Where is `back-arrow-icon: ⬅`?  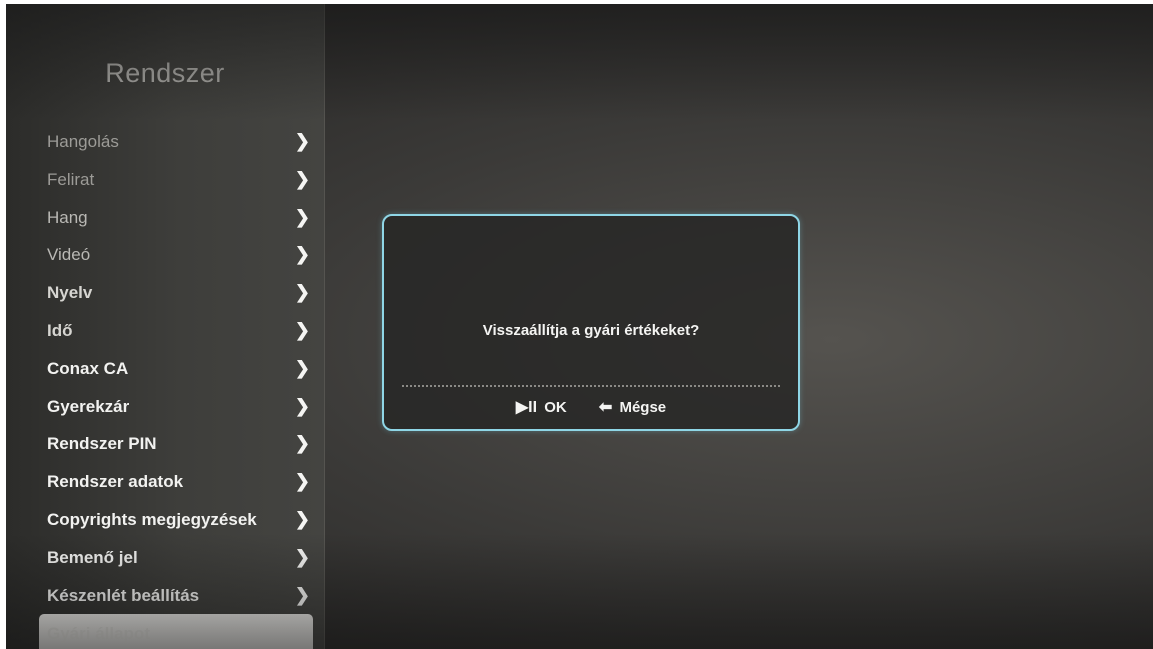 back-arrow-icon: ⬅ is located at coordinates (605, 407).